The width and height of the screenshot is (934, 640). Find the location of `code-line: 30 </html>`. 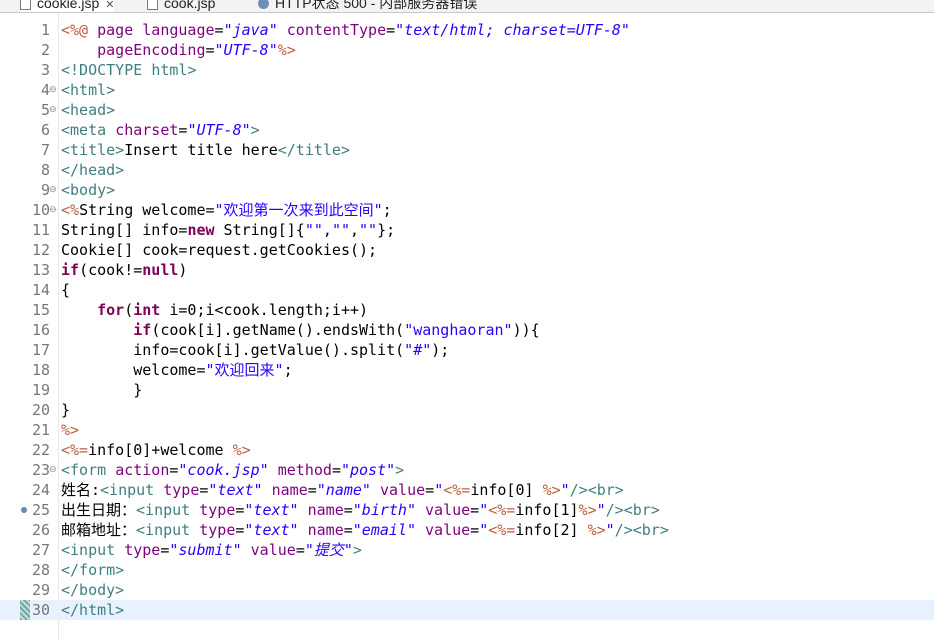

code-line: 30 </html> is located at coordinates (467, 610).